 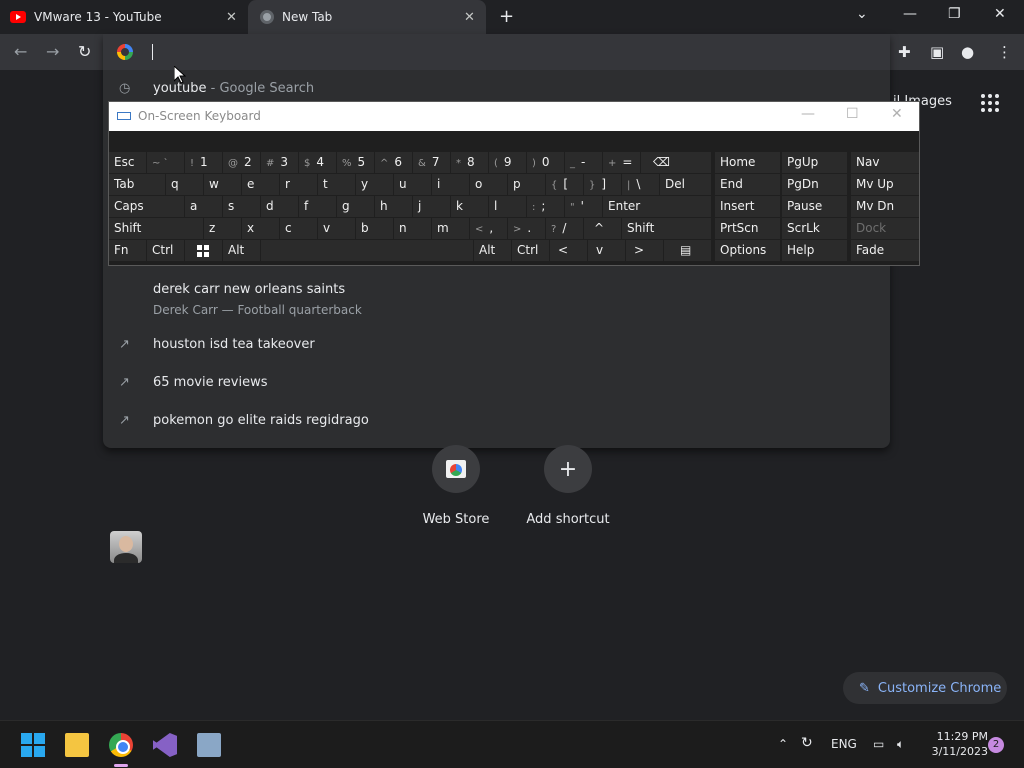 What do you see at coordinates (184, 184) in the screenshot?
I see `key-q: q` at bounding box center [184, 184].